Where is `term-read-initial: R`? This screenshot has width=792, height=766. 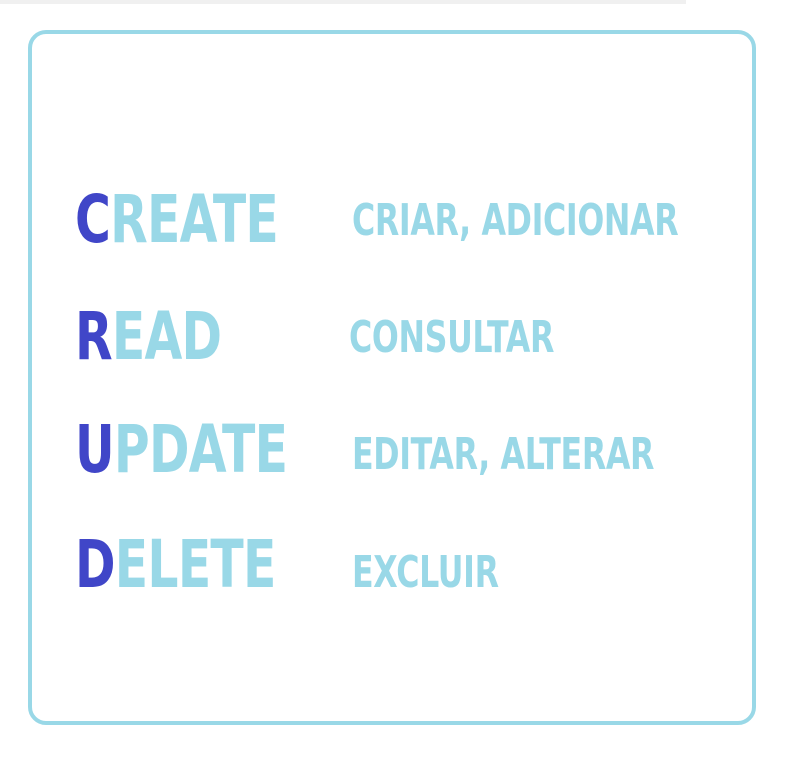
term-read-initial: R is located at coordinates (94, 336).